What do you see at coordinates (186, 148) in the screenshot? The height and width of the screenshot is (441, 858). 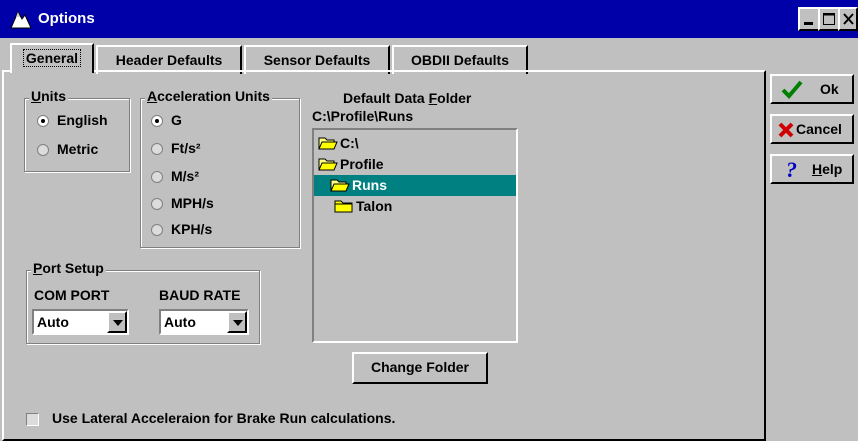 I see `accel-fts2-label: Ft/s²` at bounding box center [186, 148].